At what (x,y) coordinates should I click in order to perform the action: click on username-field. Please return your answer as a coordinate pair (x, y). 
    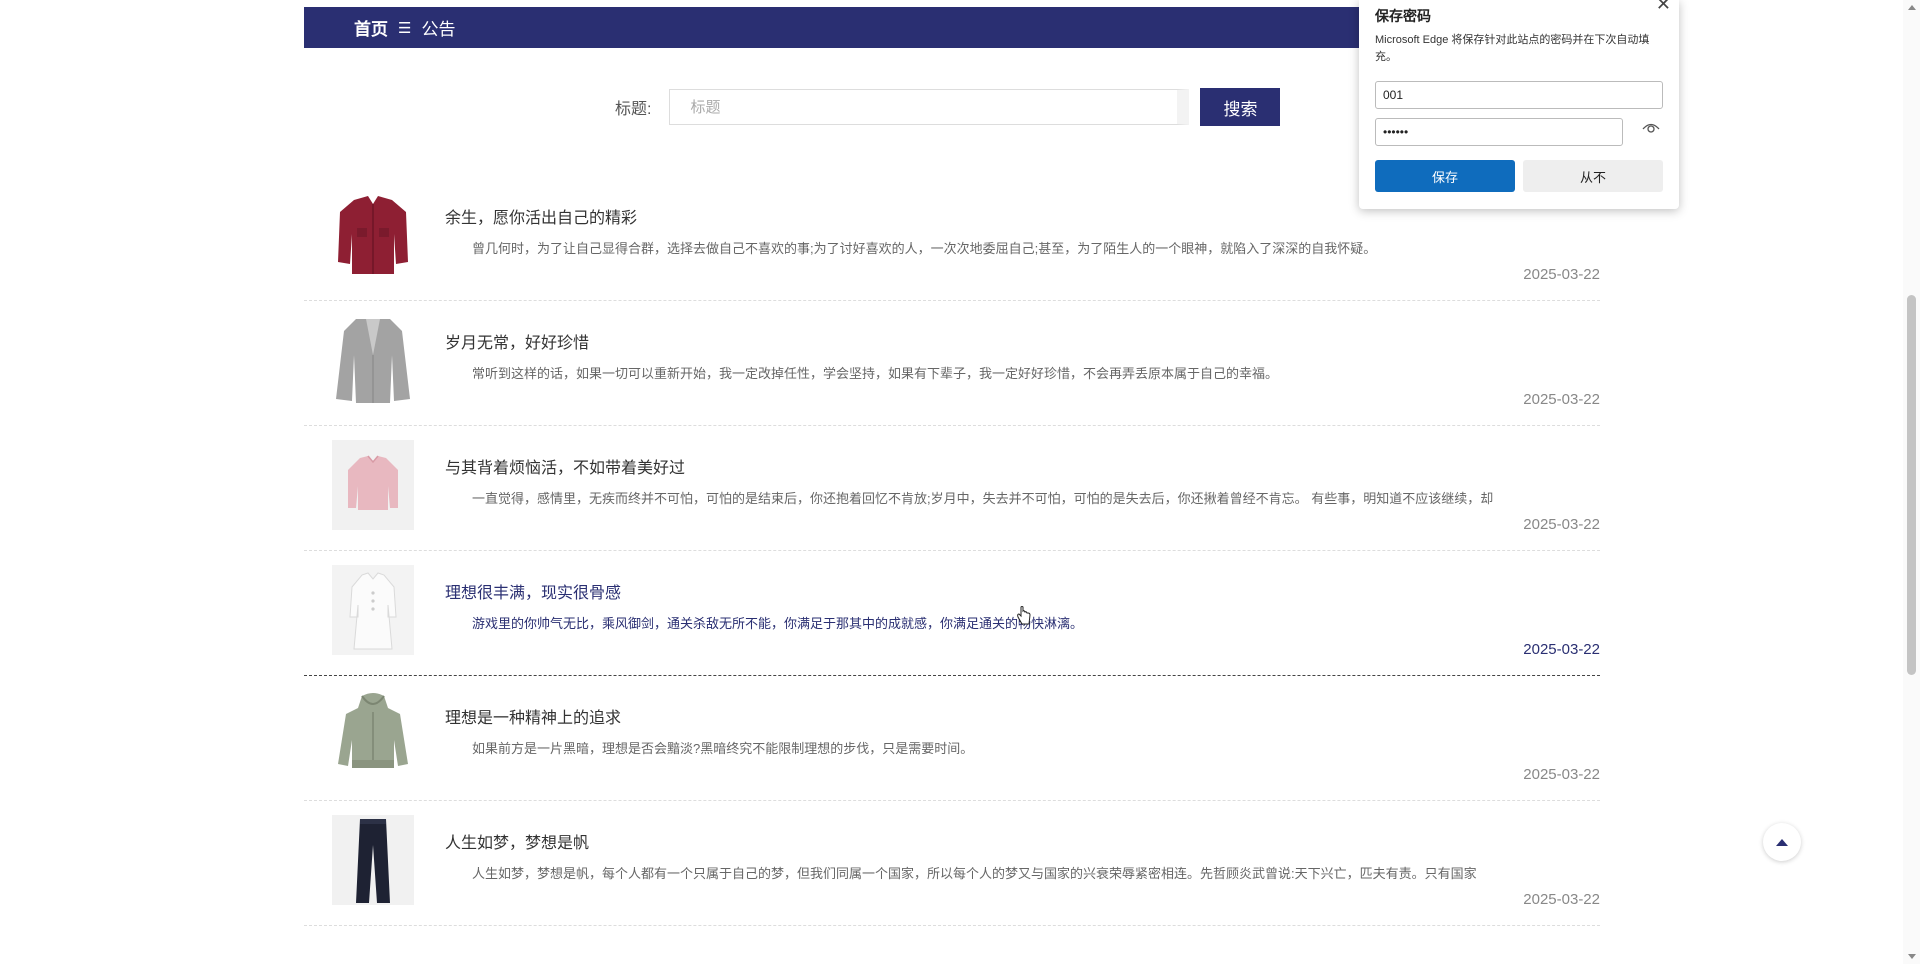
    Looking at the image, I should click on (1519, 95).